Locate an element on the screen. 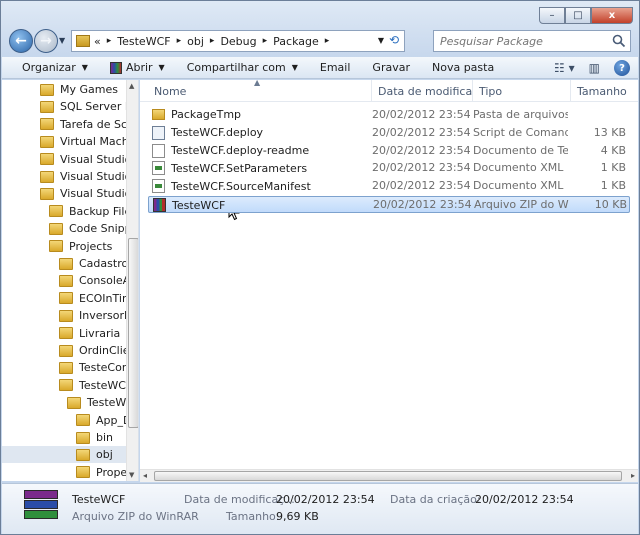 Image resolution: width=640 pixels, height=535 pixels. search-box is located at coordinates (532, 41).